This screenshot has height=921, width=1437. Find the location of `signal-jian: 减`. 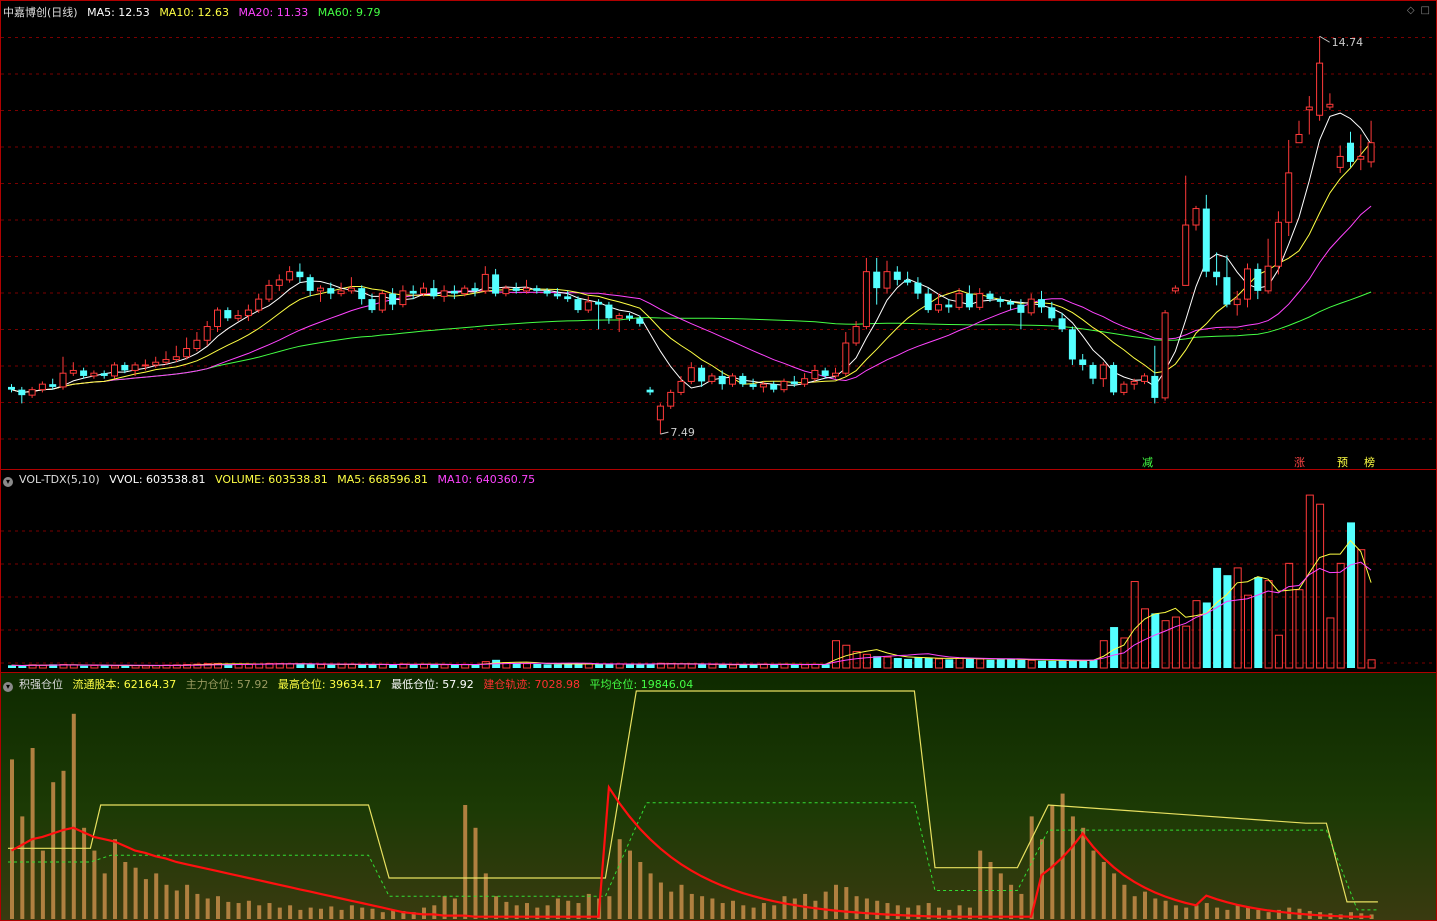

signal-jian: 减 is located at coordinates (1147, 462).